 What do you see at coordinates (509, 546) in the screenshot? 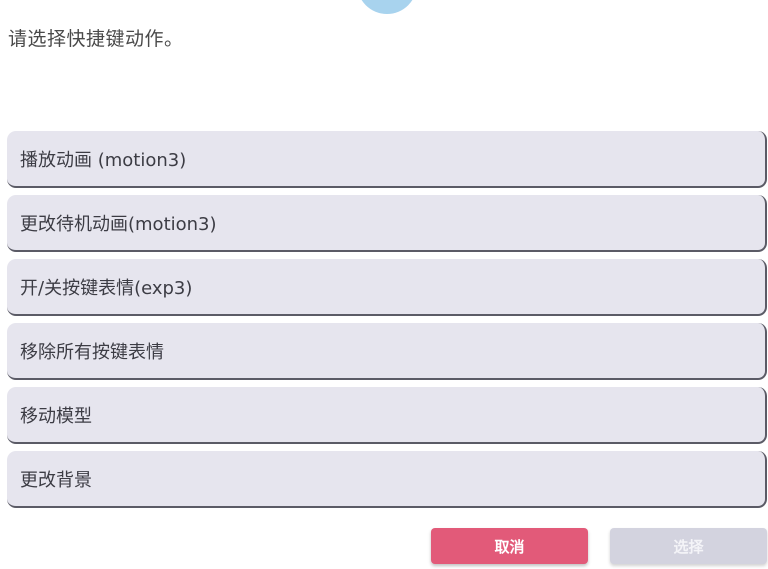
I see `cancel-button: 取消` at bounding box center [509, 546].